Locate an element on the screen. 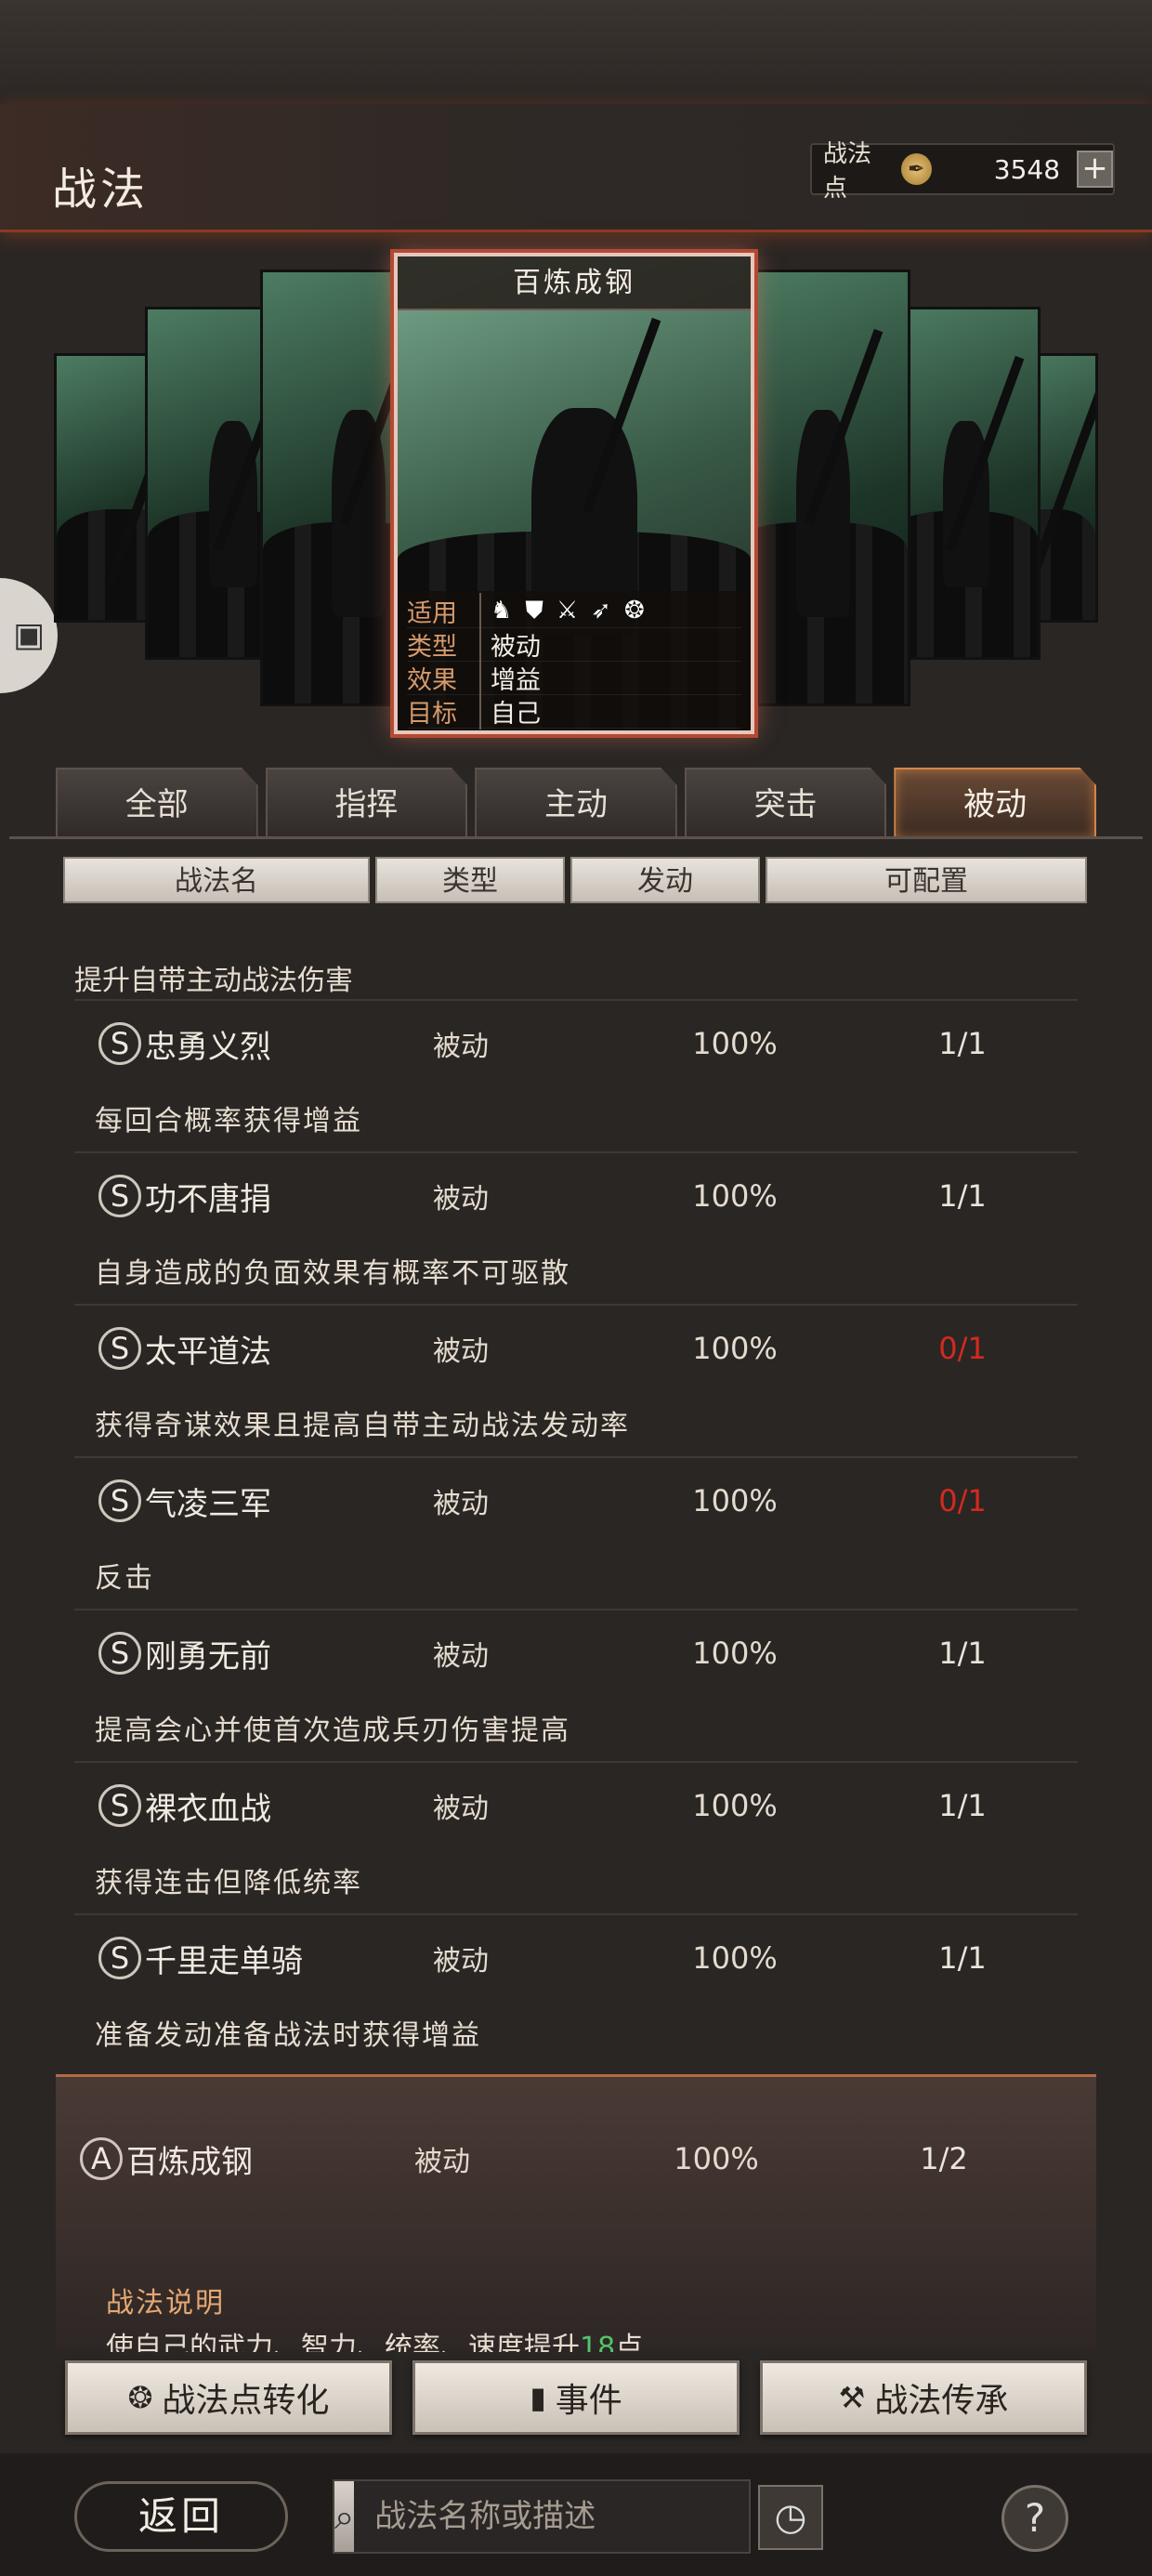 The height and width of the screenshot is (2576, 1152). skill-name: 刚勇无前 is located at coordinates (208, 1656).